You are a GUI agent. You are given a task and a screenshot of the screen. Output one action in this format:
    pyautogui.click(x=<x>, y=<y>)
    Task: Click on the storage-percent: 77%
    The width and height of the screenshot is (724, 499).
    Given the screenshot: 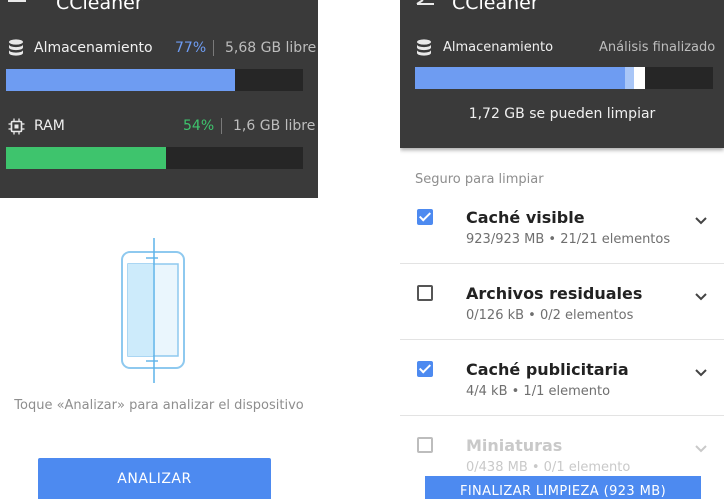 What is the action you would take?
    pyautogui.click(x=191, y=48)
    